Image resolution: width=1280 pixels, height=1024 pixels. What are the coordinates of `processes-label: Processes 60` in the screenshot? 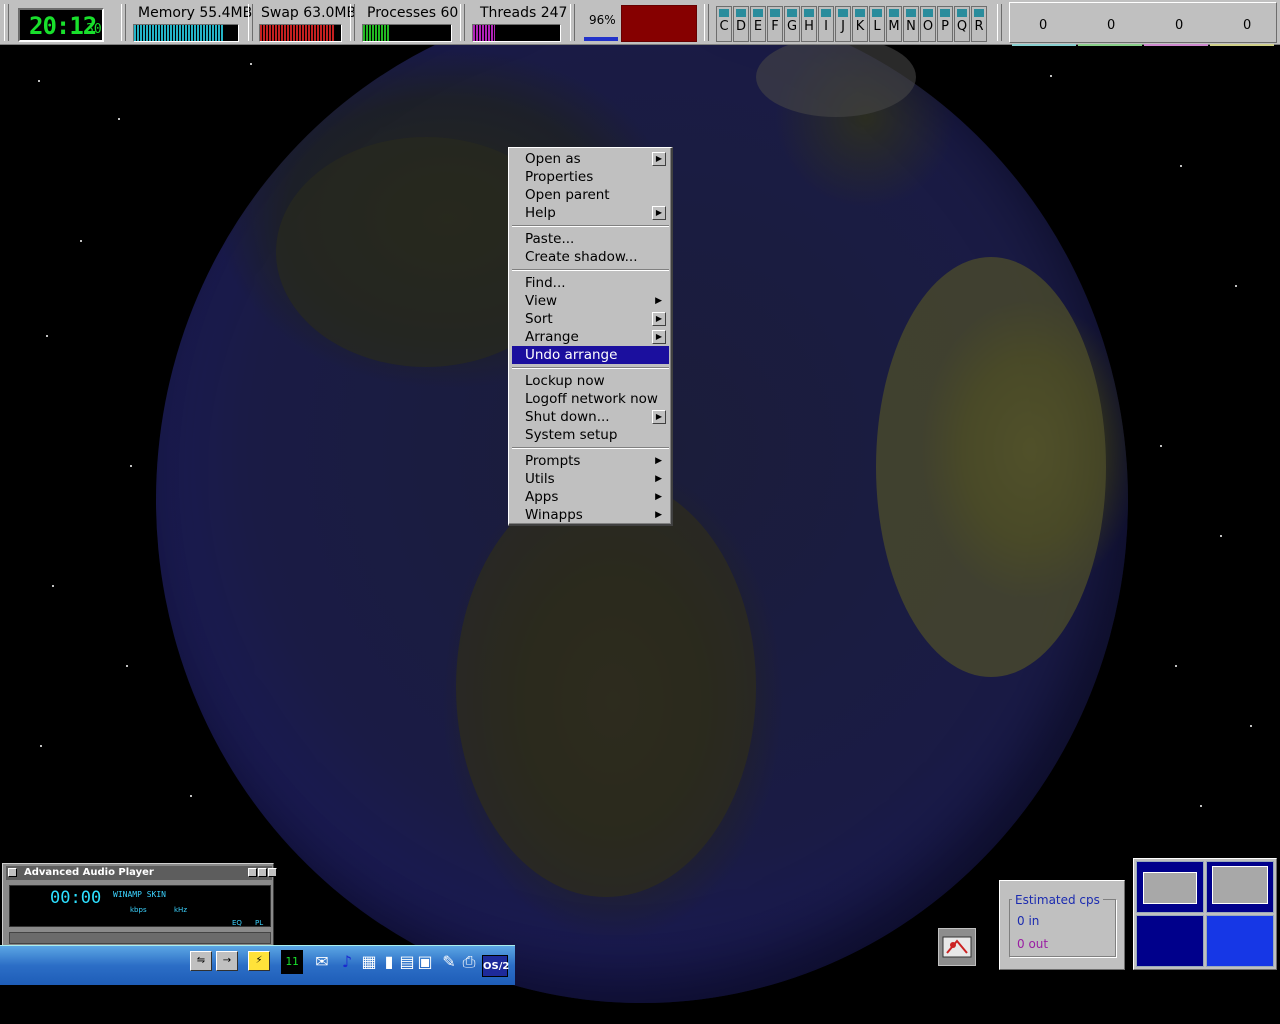 It's located at (413, 13).